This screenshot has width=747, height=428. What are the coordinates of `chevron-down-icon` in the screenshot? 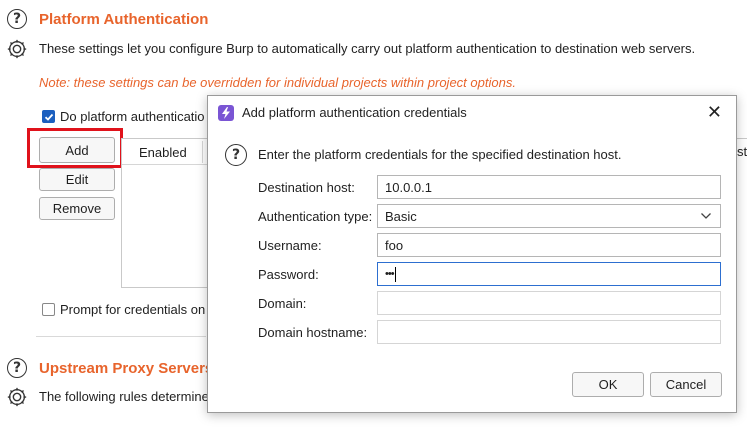 It's located at (706, 216).